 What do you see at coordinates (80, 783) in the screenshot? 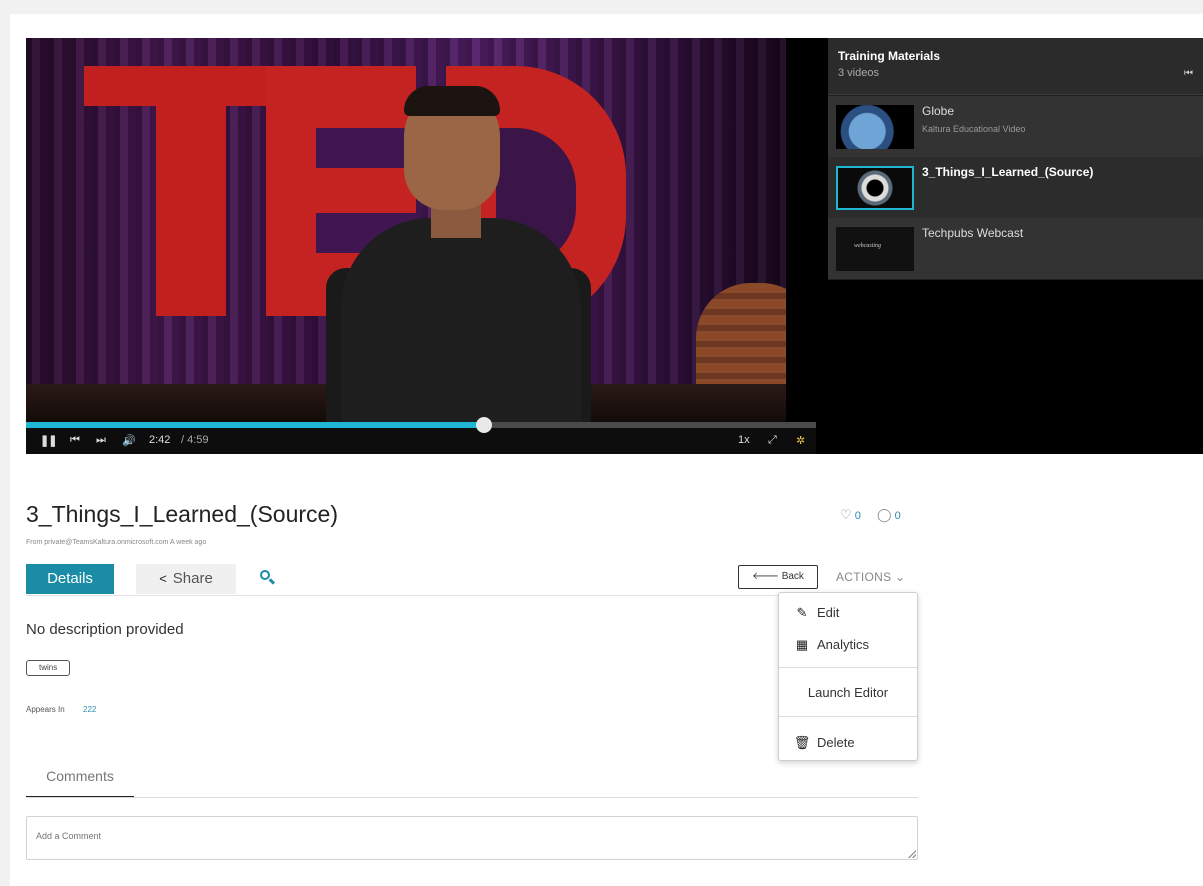
I see `tab-comments: Comments` at bounding box center [80, 783].